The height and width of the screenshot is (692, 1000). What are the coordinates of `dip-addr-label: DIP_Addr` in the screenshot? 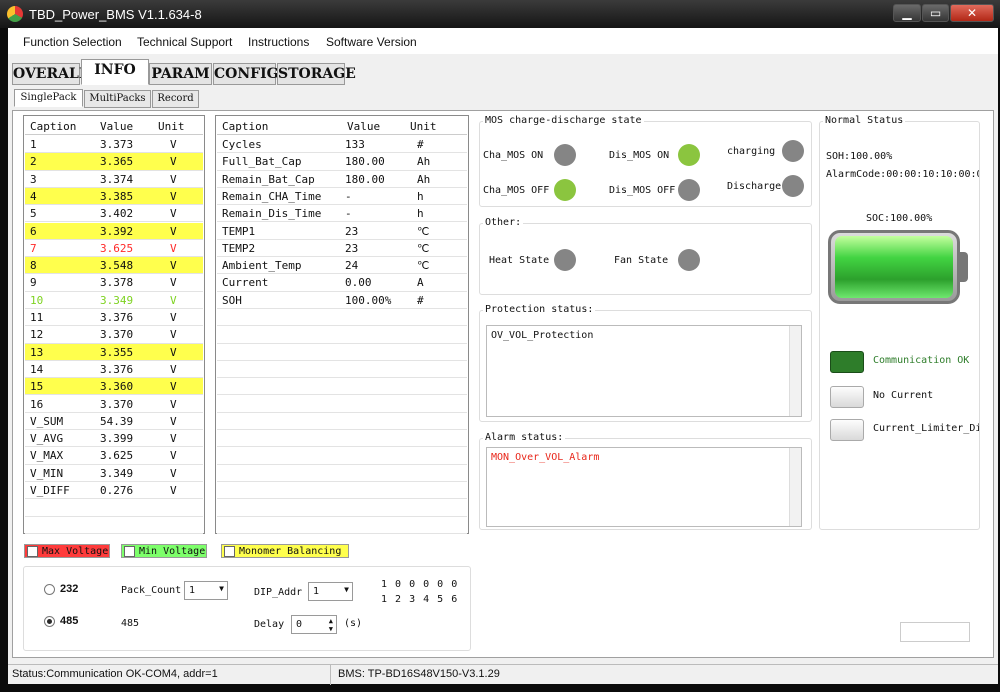 It's located at (278, 592).